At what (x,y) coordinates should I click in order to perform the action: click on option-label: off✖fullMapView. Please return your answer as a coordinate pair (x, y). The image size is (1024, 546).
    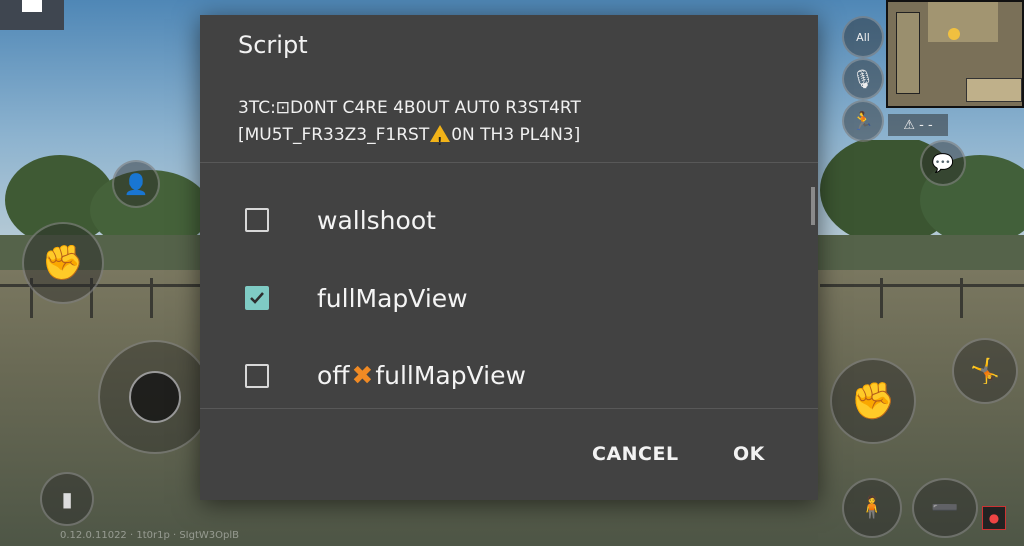
    Looking at the image, I should click on (421, 376).